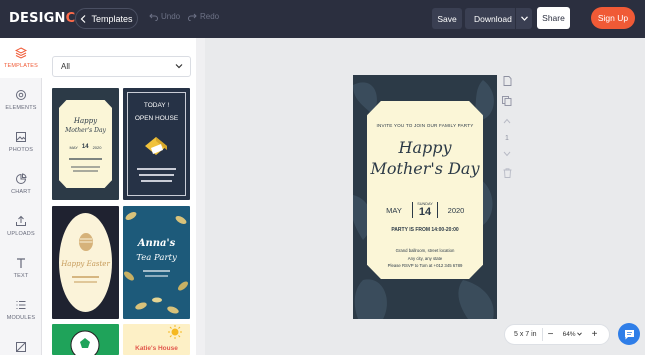 The image size is (645, 355). What do you see at coordinates (153, 17) in the screenshot?
I see `undo-icon` at bounding box center [153, 17].